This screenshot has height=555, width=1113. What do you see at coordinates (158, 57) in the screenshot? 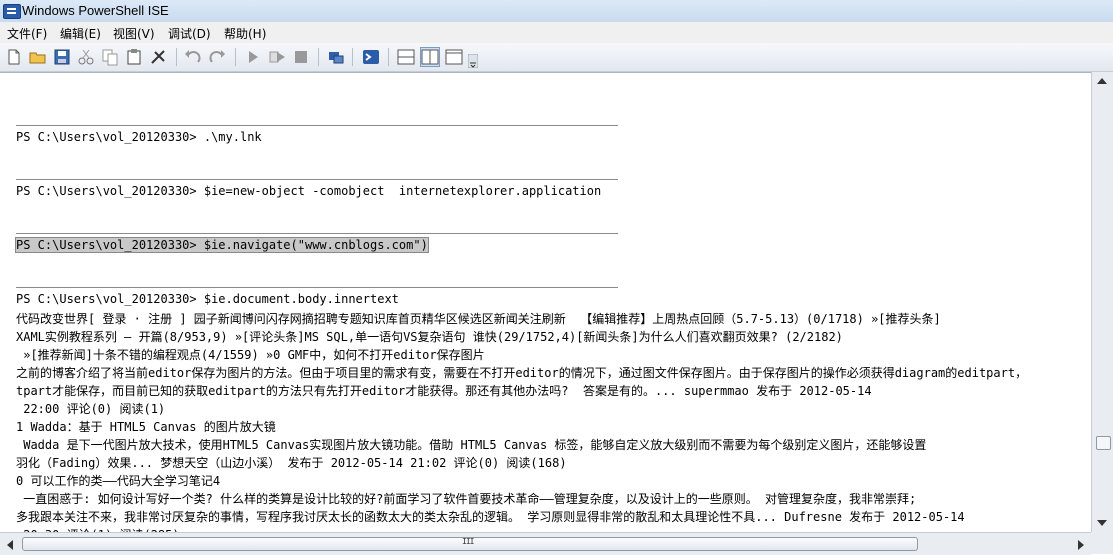
I see `clear-icon` at bounding box center [158, 57].